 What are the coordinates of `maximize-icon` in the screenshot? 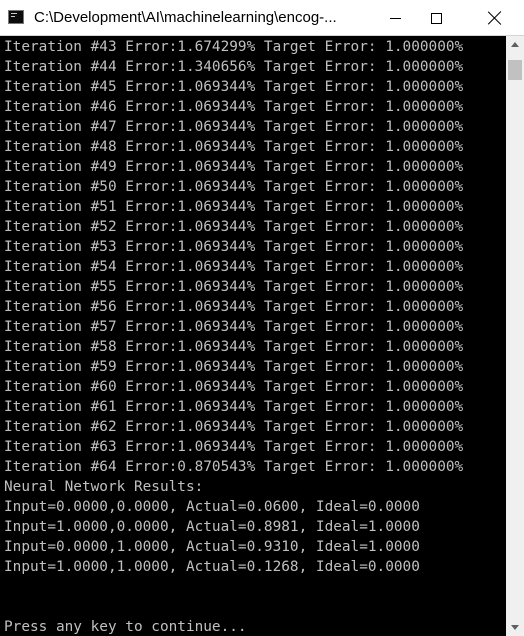 It's located at (436, 18).